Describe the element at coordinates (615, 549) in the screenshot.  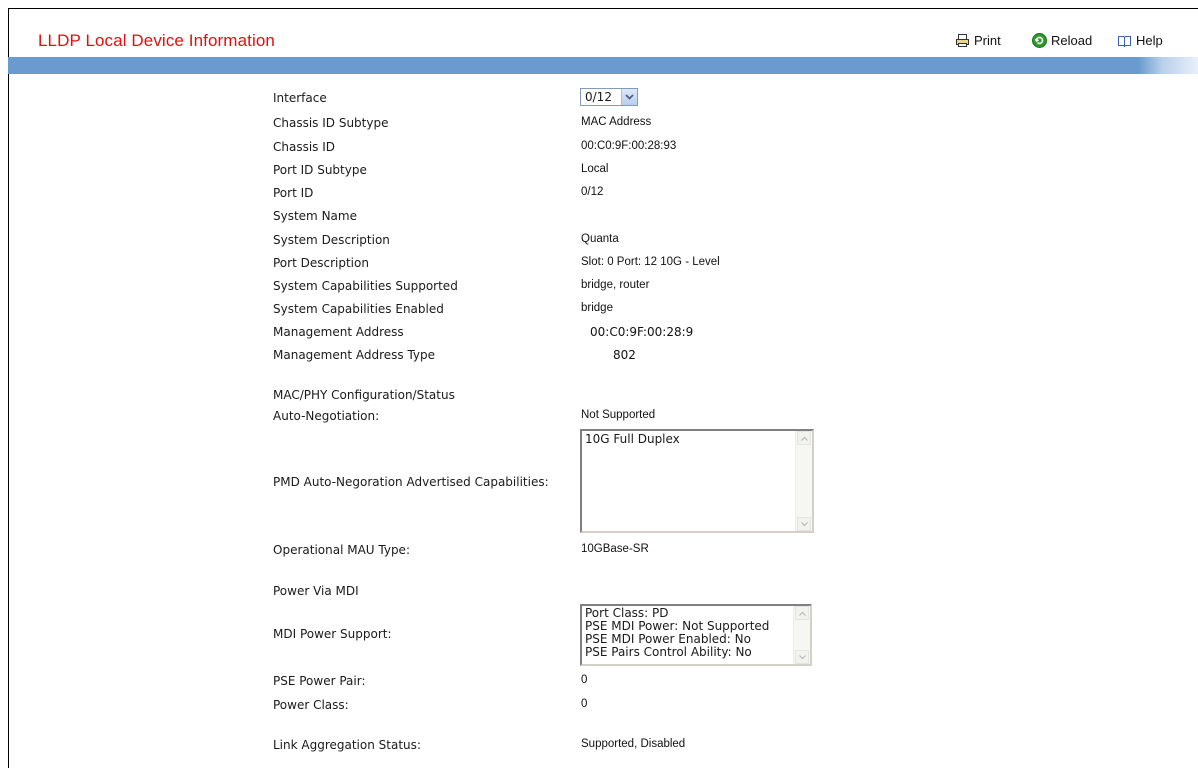
I see `mau-type-value: 10GBase-SR` at that location.